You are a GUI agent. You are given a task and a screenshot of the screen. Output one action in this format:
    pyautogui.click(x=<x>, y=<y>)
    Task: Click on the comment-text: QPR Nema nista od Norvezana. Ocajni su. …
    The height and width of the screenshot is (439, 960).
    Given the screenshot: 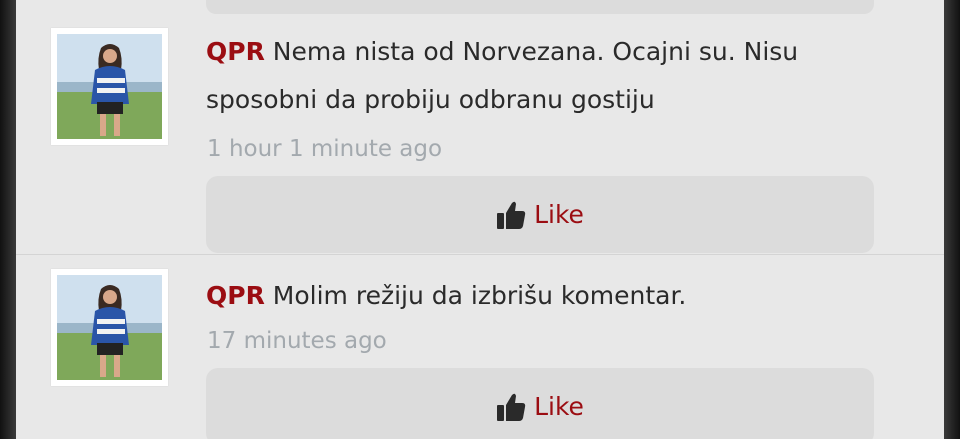 What is the action you would take?
    pyautogui.click(x=531, y=76)
    